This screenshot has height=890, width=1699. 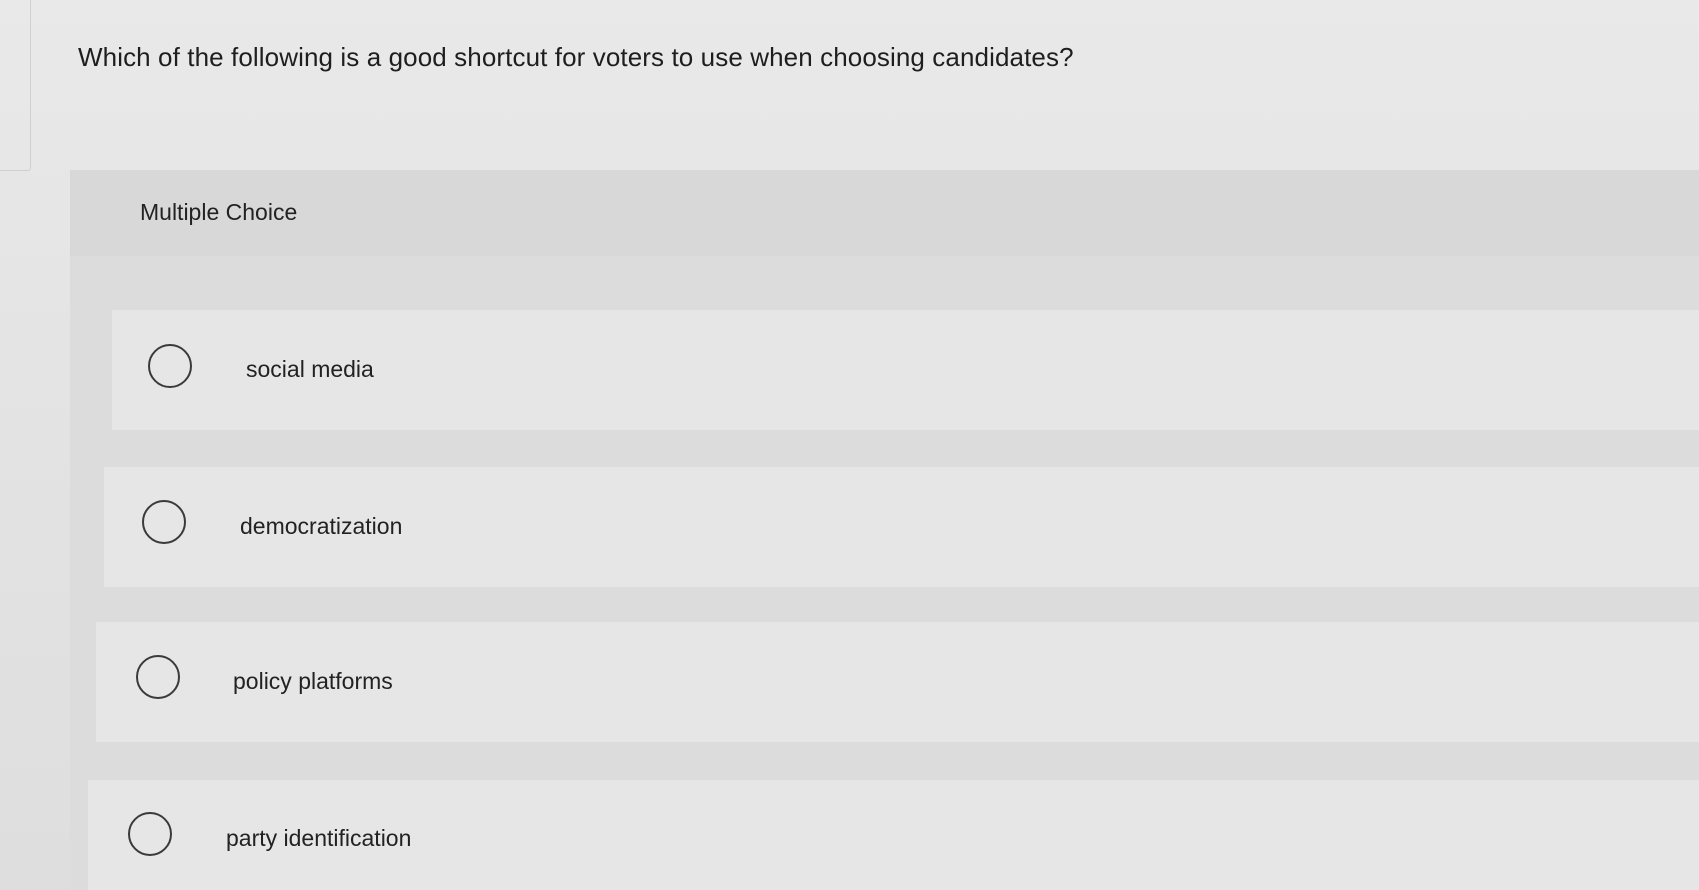 I want to click on answer-option-democratization: democratization, so click(x=901, y=527).